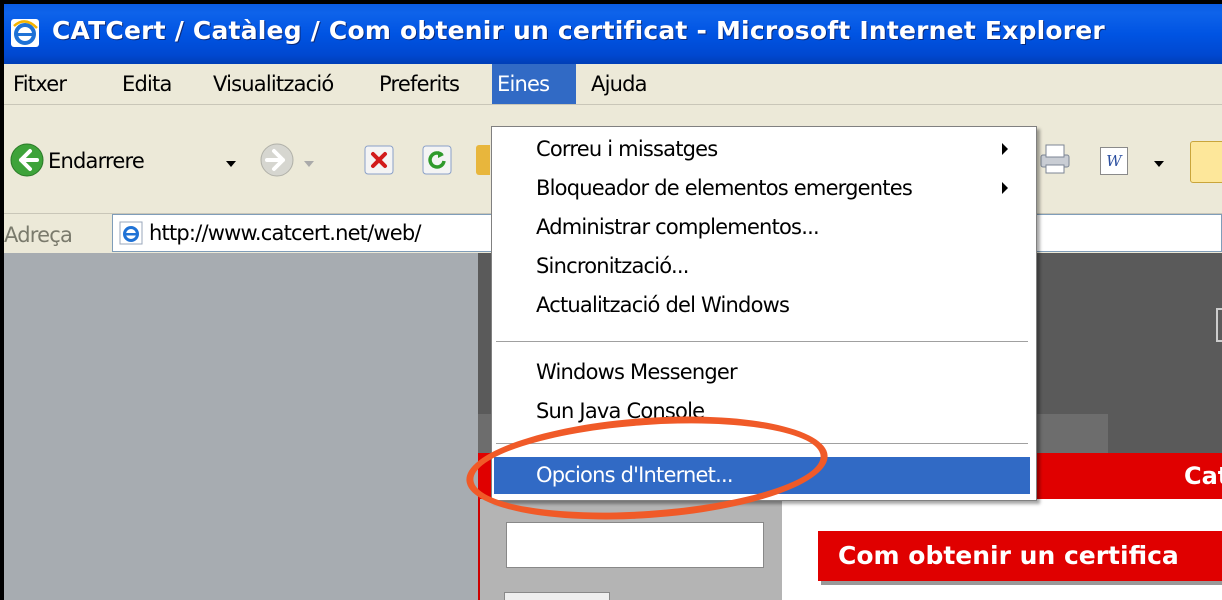 This screenshot has height=600, width=1222. What do you see at coordinates (1008, 555) in the screenshot?
I see `page-heading: Com obtenir un certifica` at bounding box center [1008, 555].